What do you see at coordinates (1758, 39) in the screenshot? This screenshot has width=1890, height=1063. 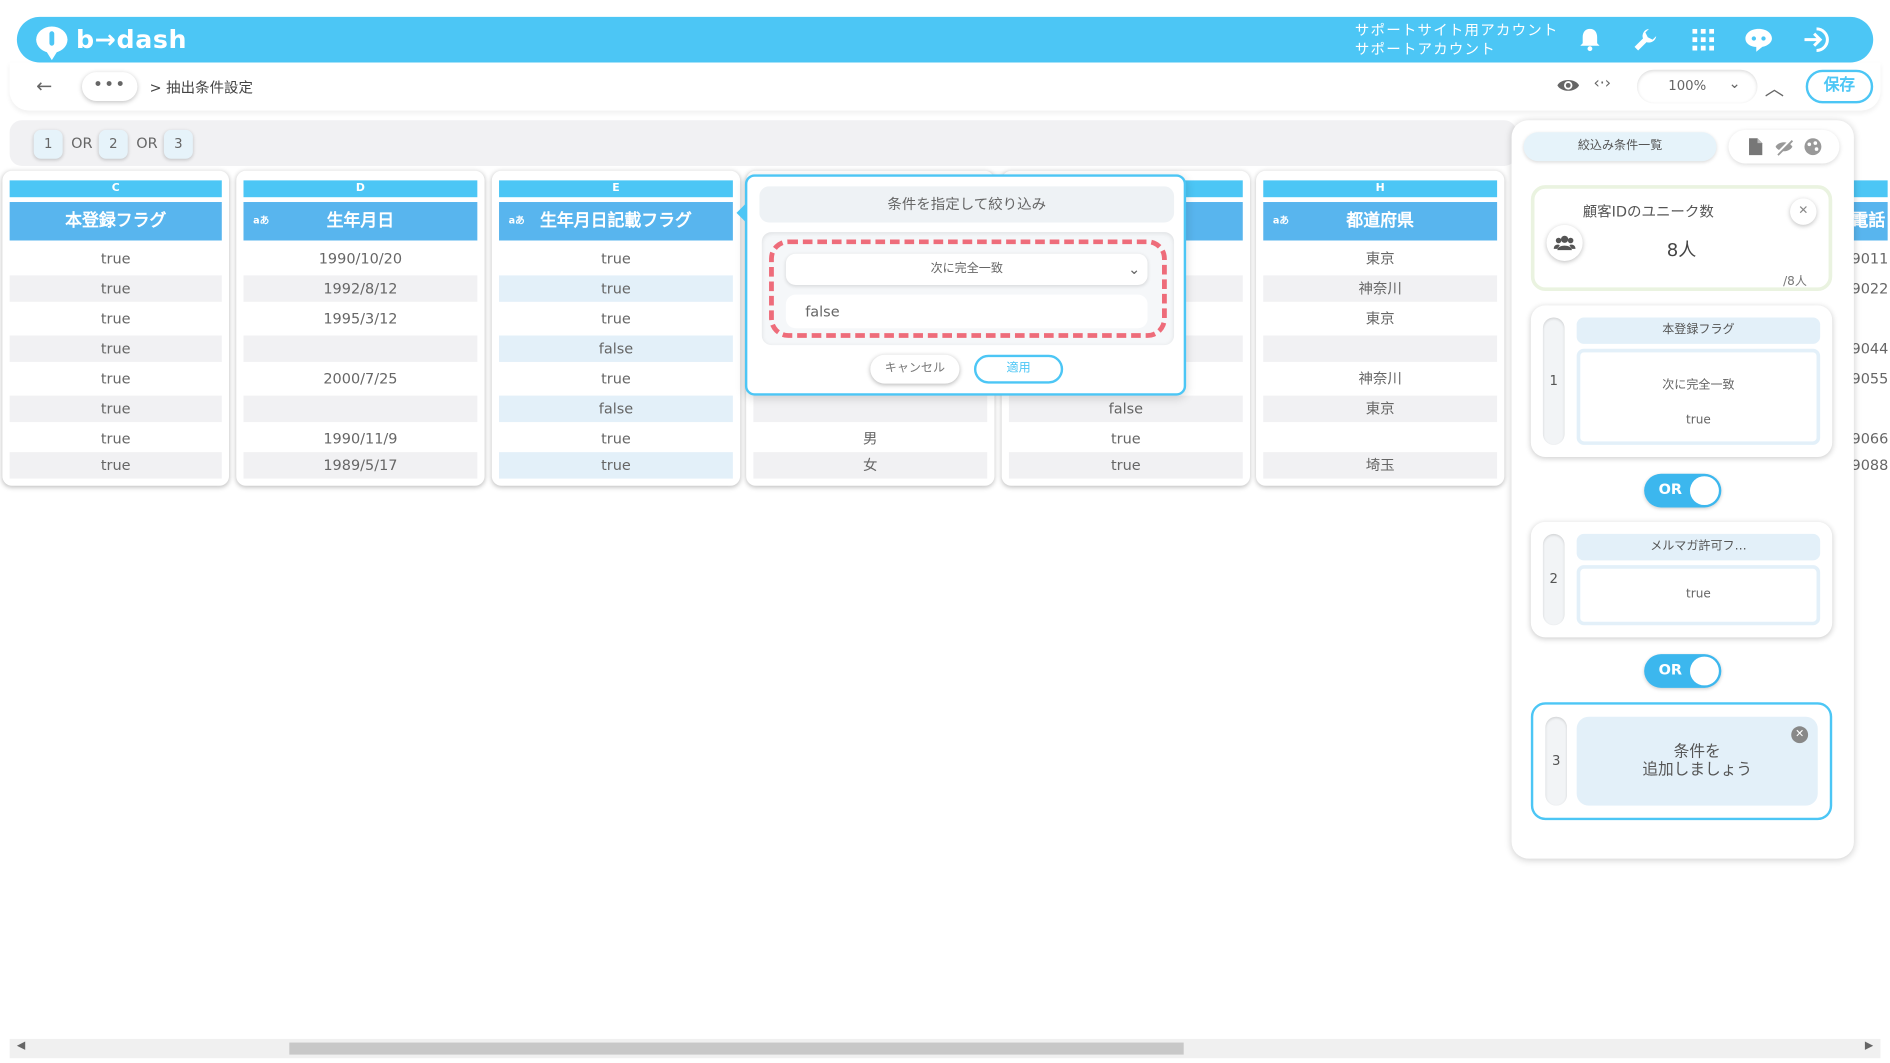 I see `support-chat-icon` at bounding box center [1758, 39].